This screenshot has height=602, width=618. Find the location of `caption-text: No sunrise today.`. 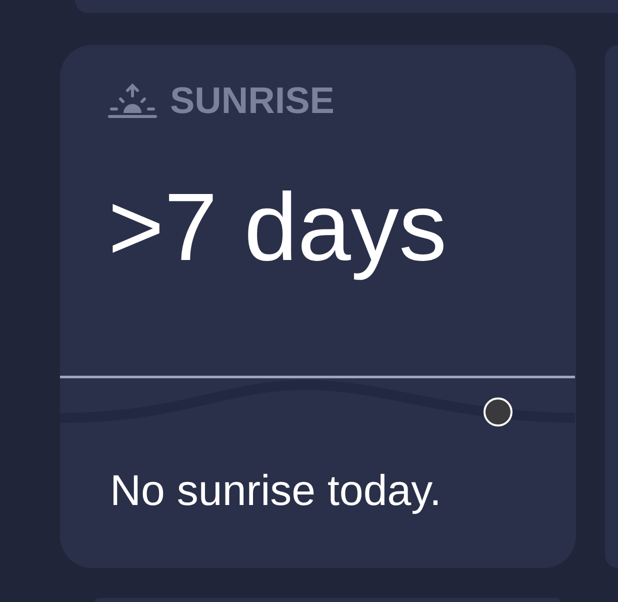

caption-text: No sunrise today. is located at coordinates (276, 491).